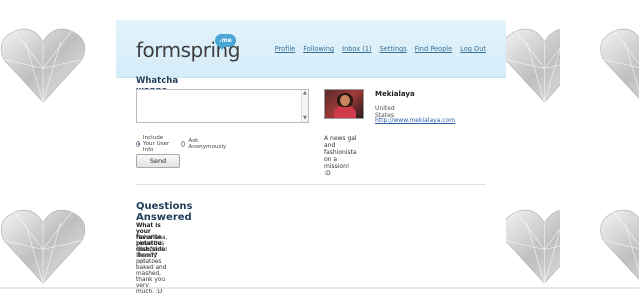 This screenshot has height=293, width=639. Describe the element at coordinates (311, 184) in the screenshot. I see `section-divider` at that location.